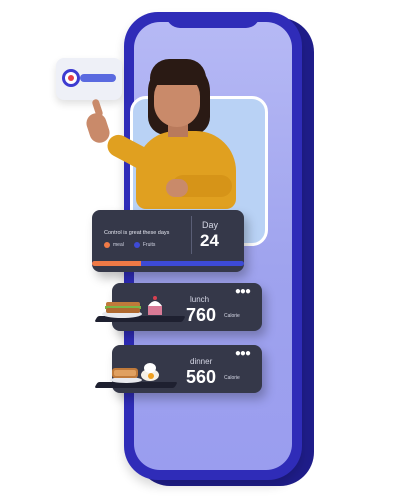 The image size is (419, 499). Describe the element at coordinates (232, 378) in the screenshot. I see `dinner-unit: Calorie` at that location.